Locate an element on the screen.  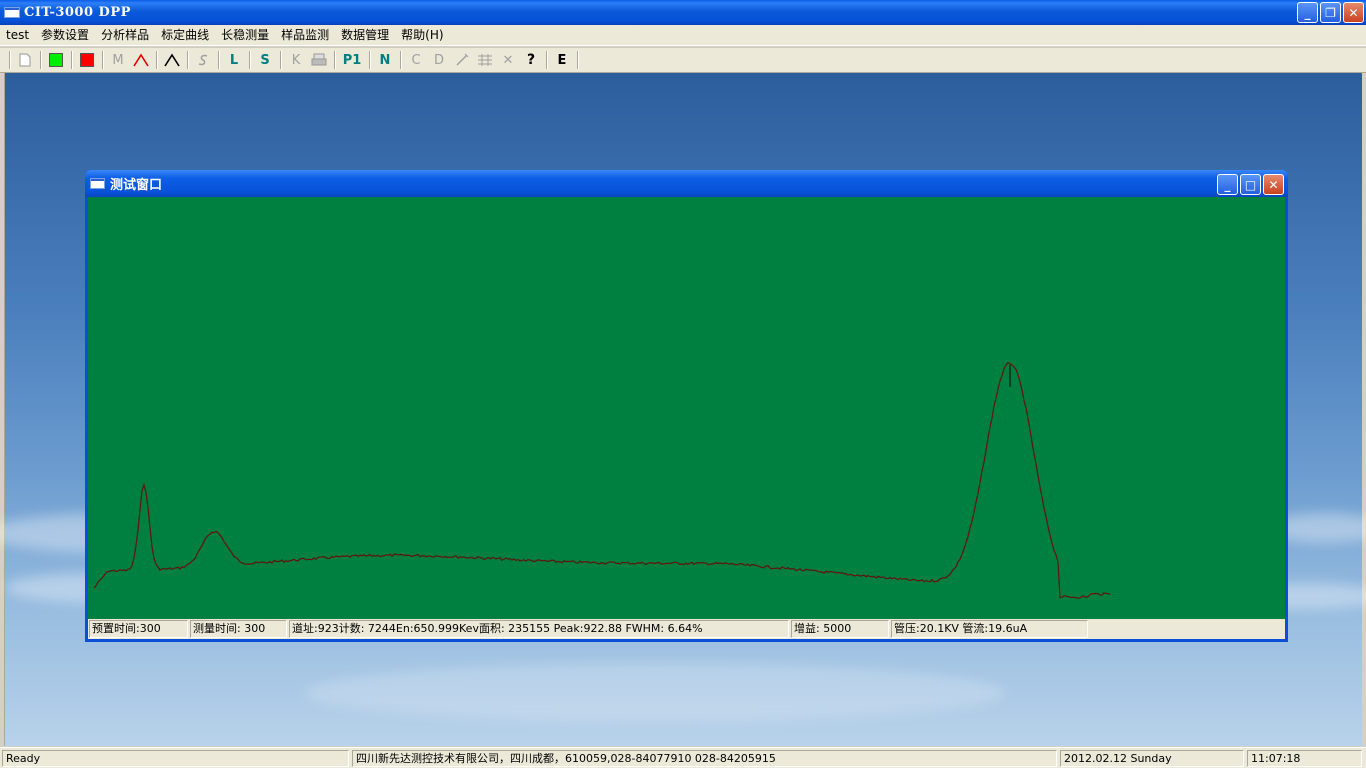
s-button: S is located at coordinates (265, 60).